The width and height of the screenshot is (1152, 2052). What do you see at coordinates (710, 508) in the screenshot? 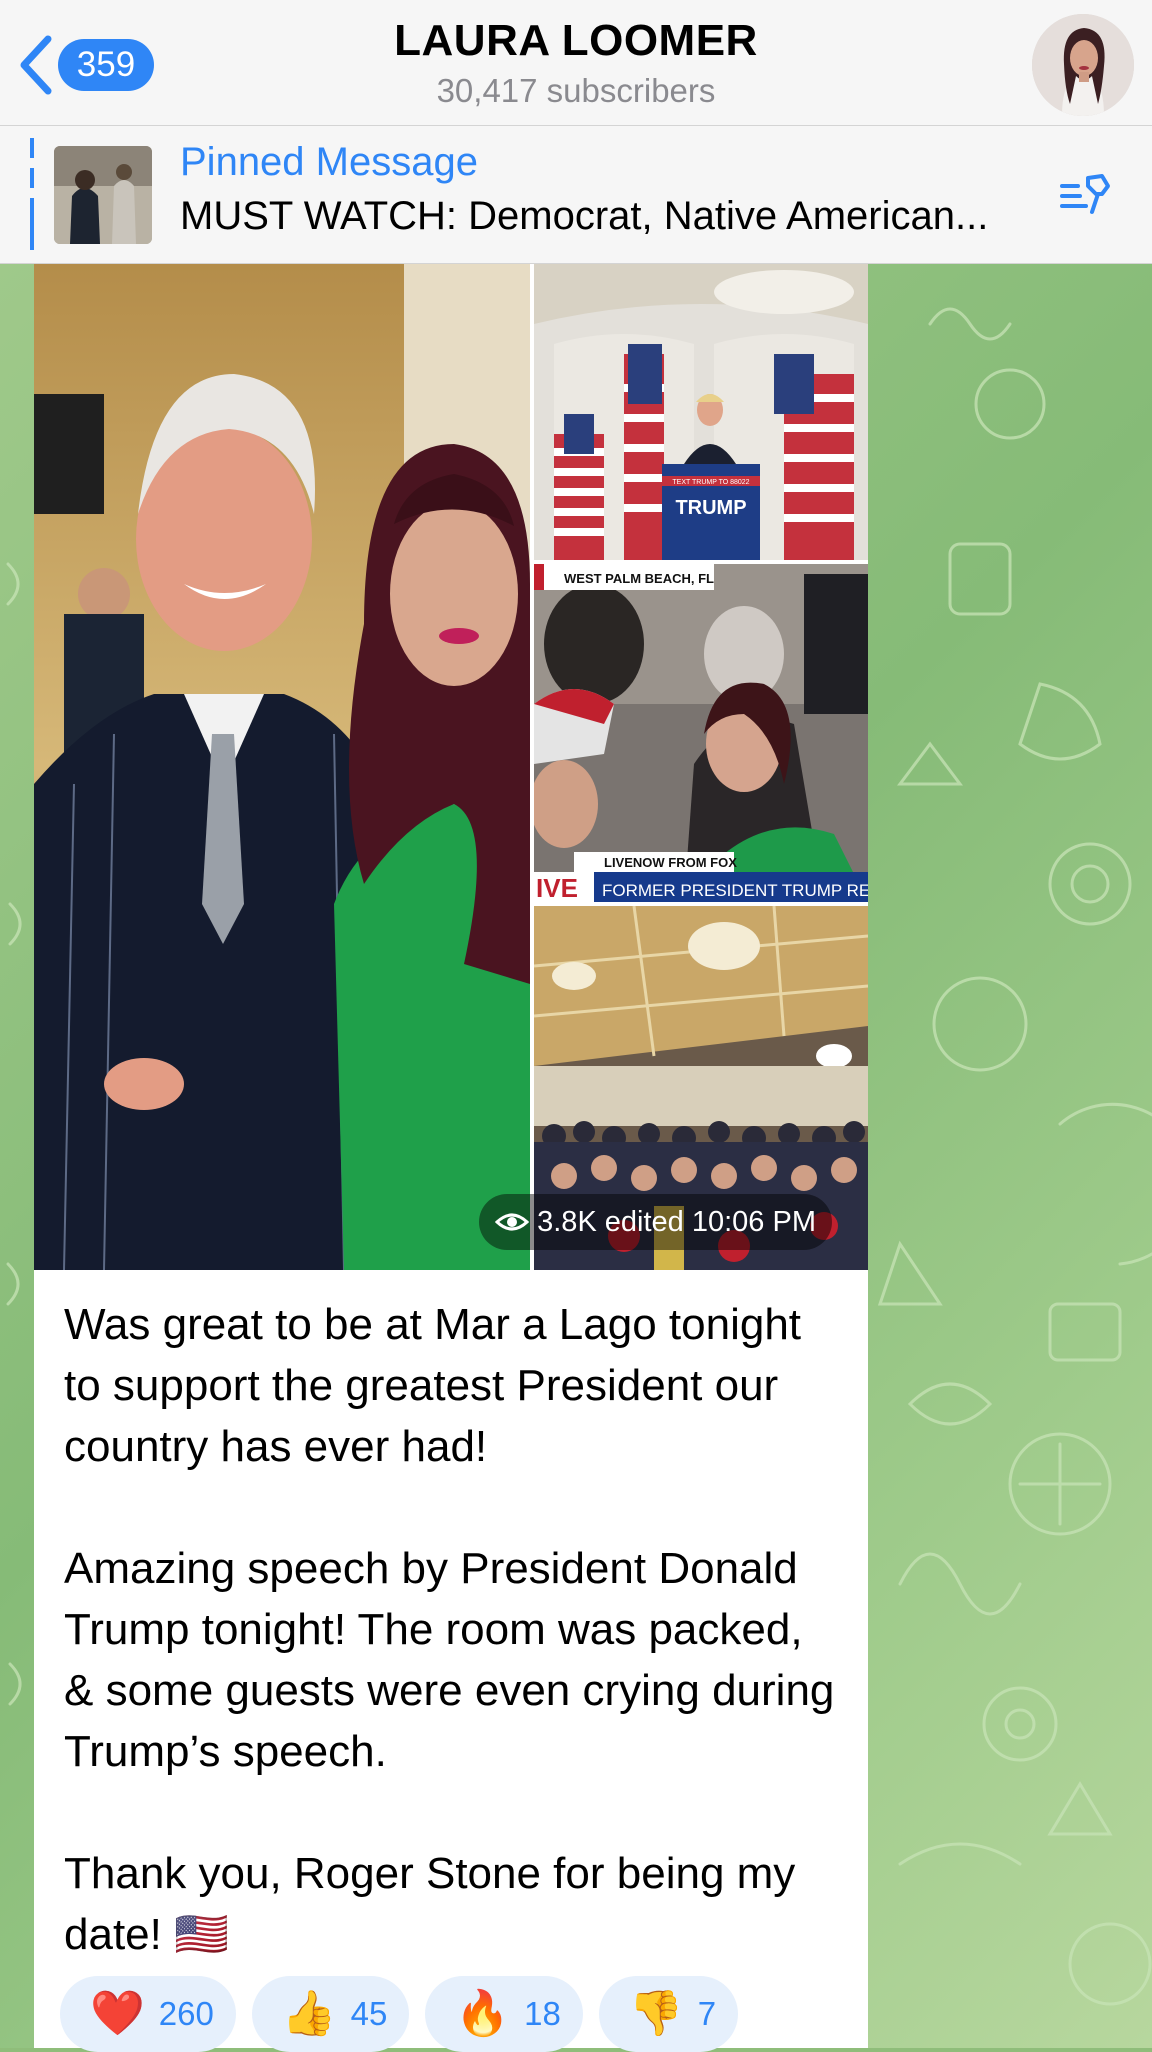
I see `podium-text: TRUMP` at bounding box center [710, 508].